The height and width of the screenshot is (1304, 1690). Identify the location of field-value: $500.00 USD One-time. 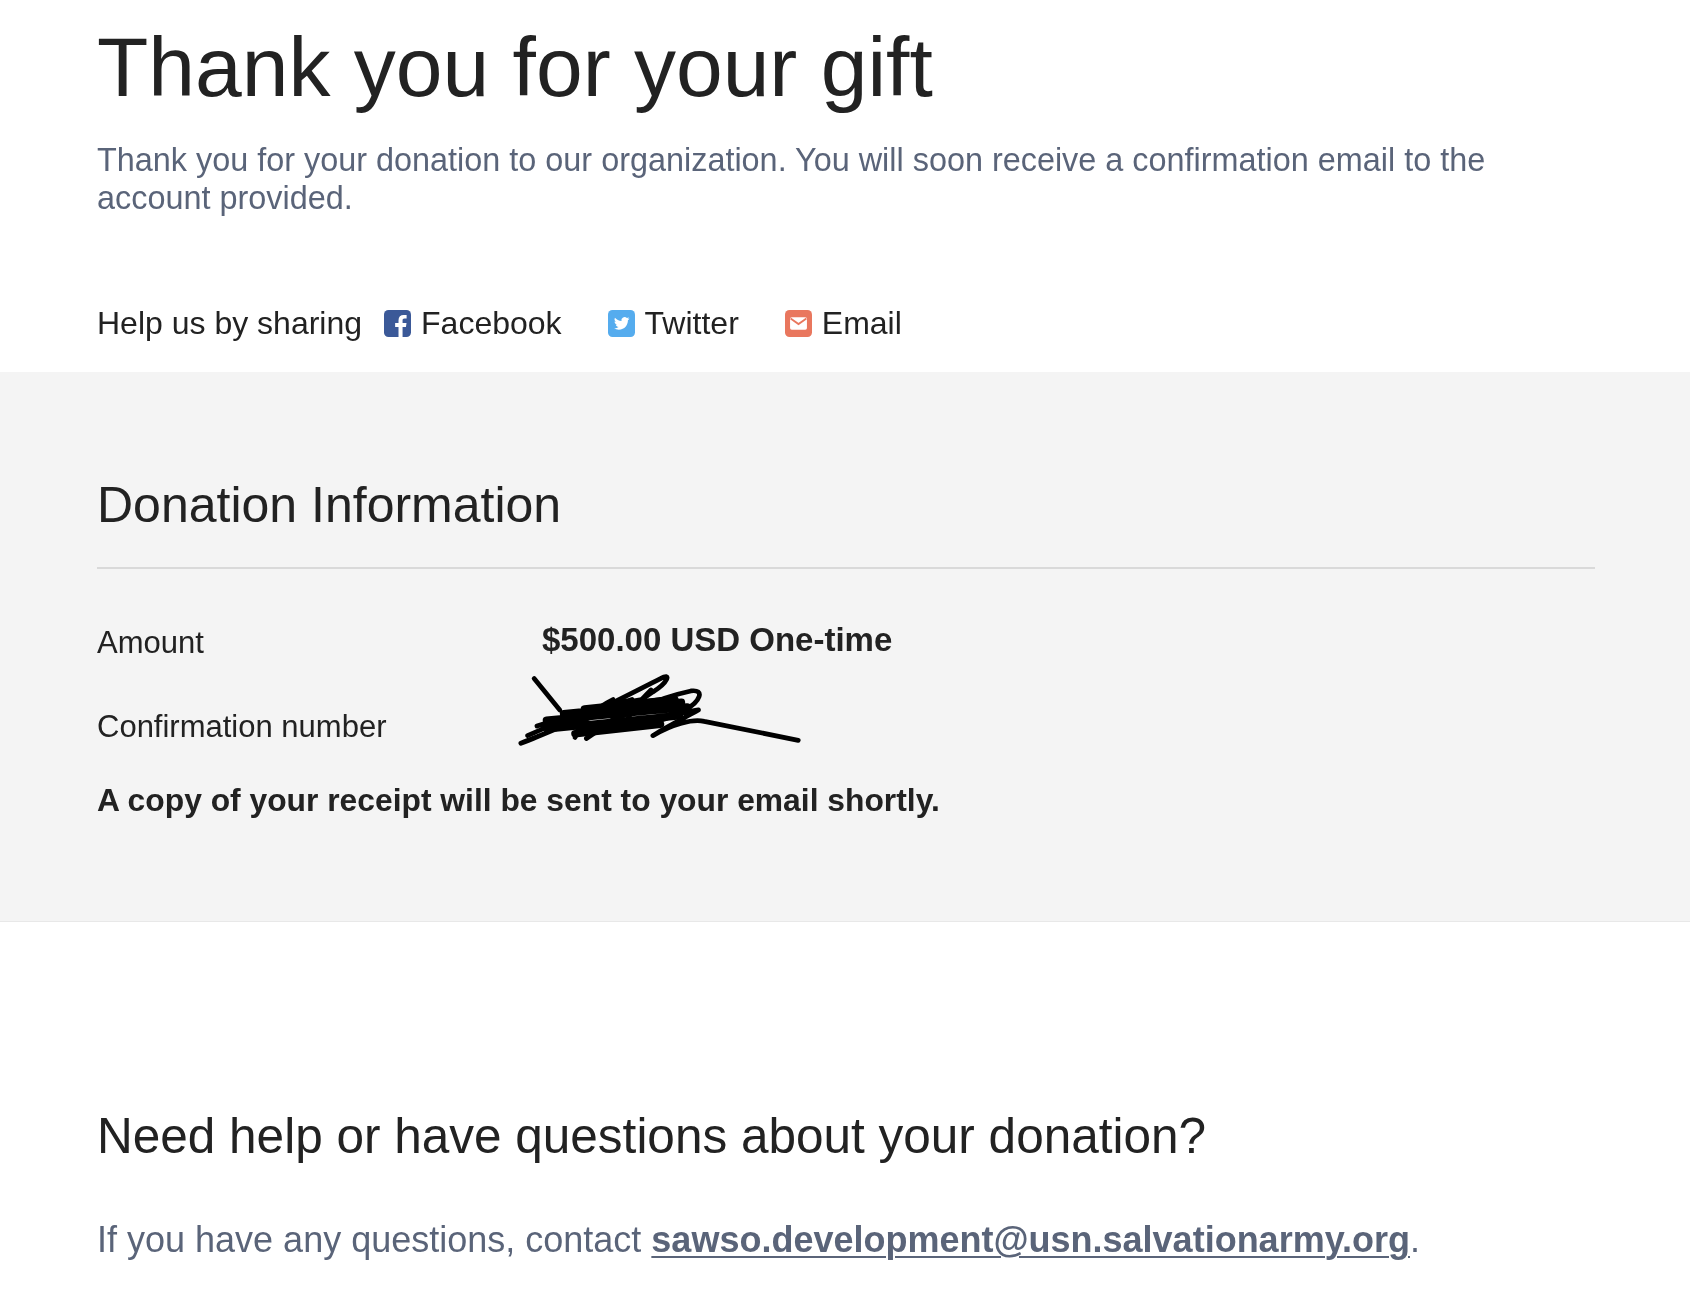
(717, 640).